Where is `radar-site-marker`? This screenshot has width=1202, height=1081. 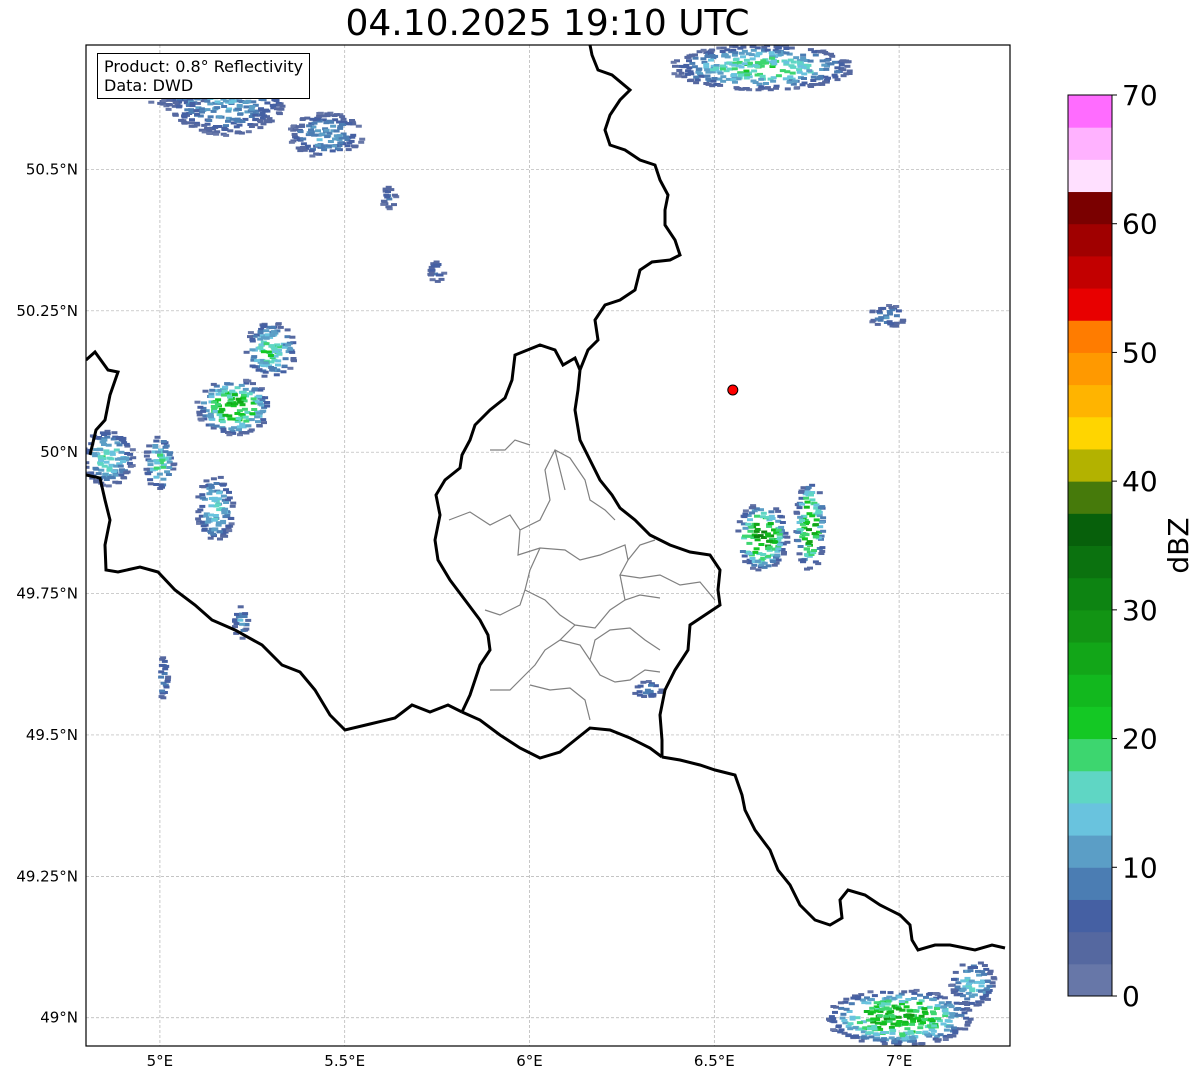 radar-site-marker is located at coordinates (733, 390).